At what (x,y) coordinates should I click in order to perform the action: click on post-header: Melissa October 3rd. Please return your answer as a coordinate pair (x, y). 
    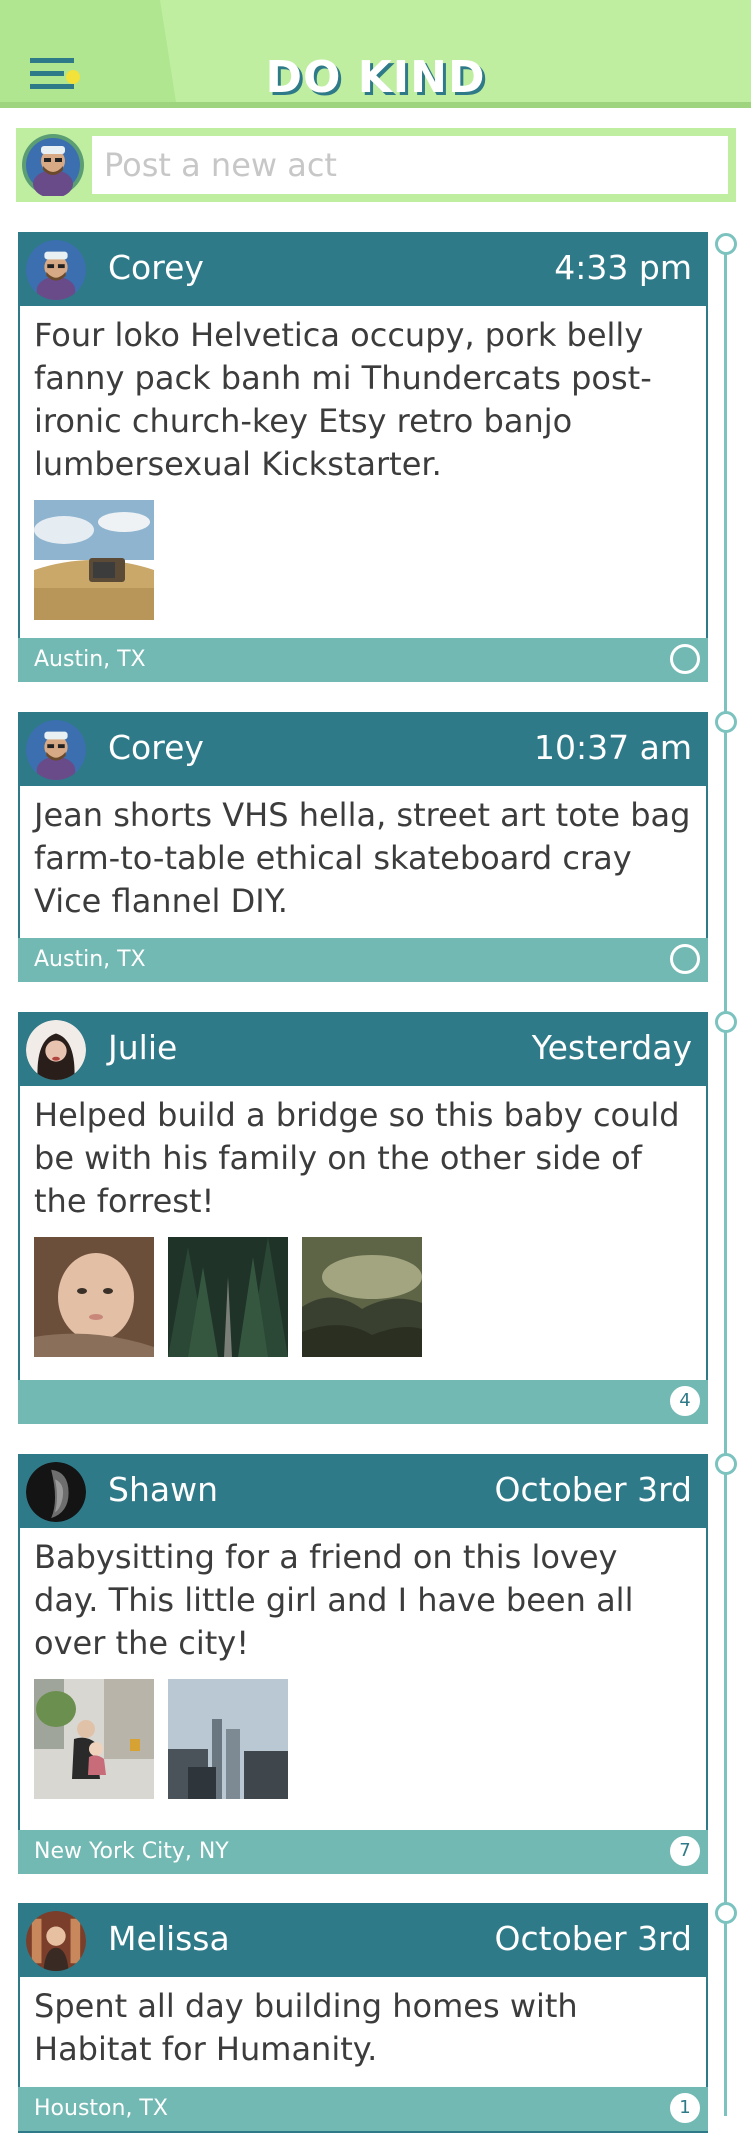
    Looking at the image, I should click on (363, 1941).